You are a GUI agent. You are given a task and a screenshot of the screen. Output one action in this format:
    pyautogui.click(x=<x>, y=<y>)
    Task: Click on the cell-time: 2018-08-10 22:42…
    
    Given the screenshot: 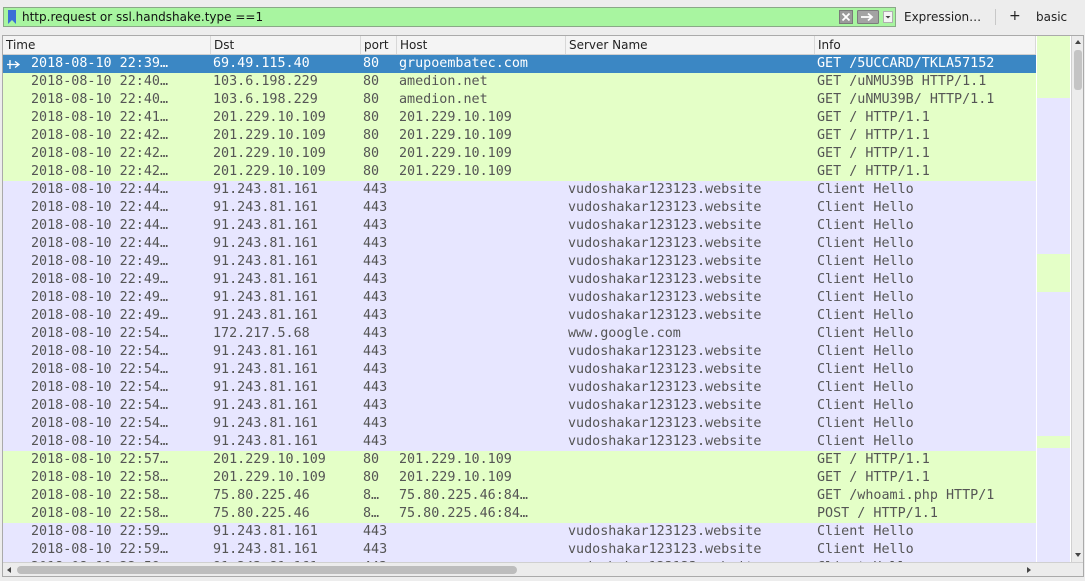 What is the action you would take?
    pyautogui.click(x=100, y=153)
    